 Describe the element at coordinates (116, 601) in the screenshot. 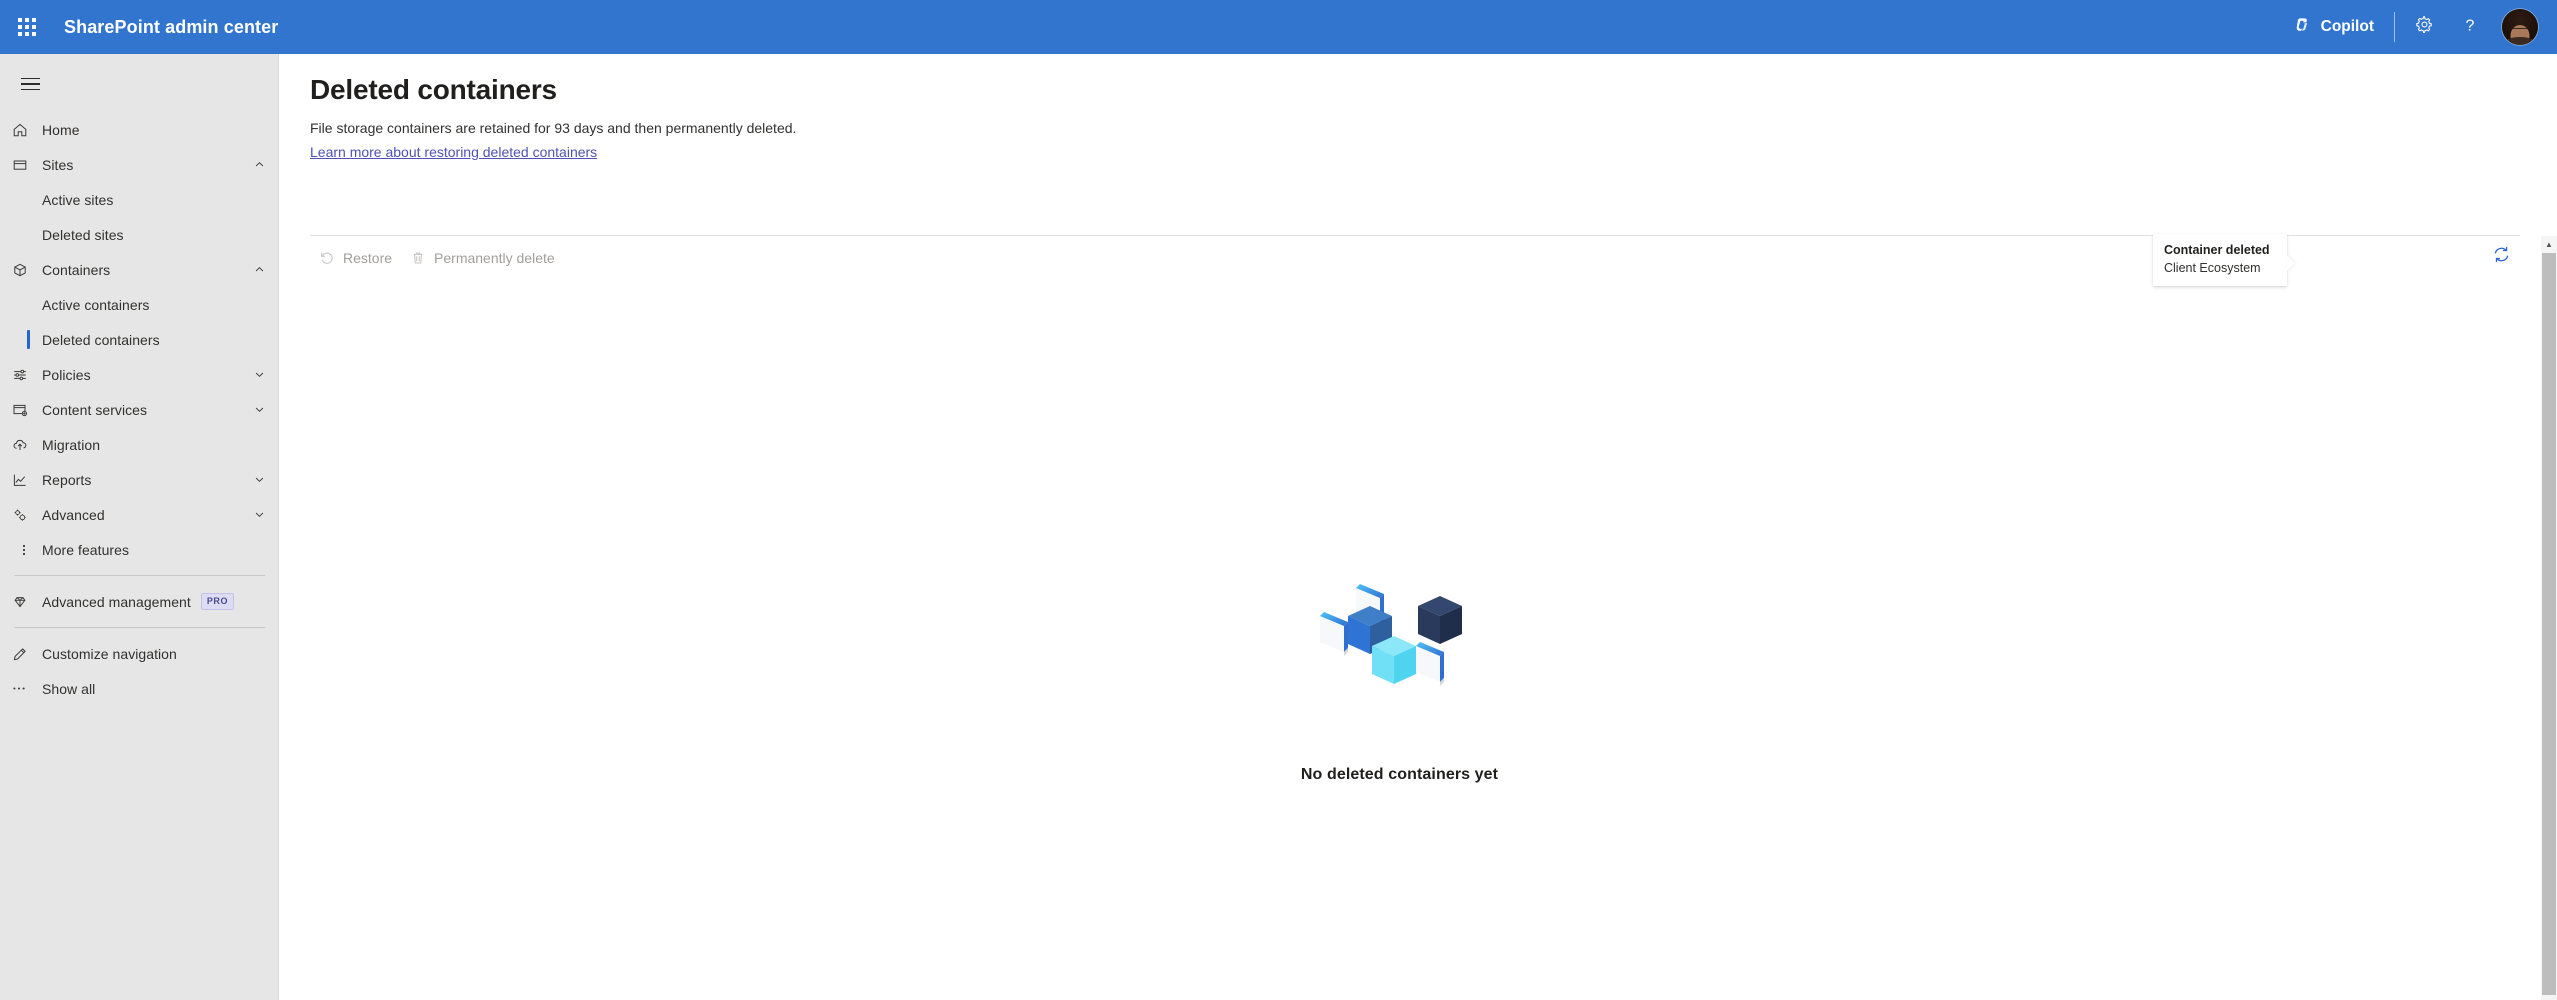

I see `sidebar-label-advanced-management: Advanced management` at that location.